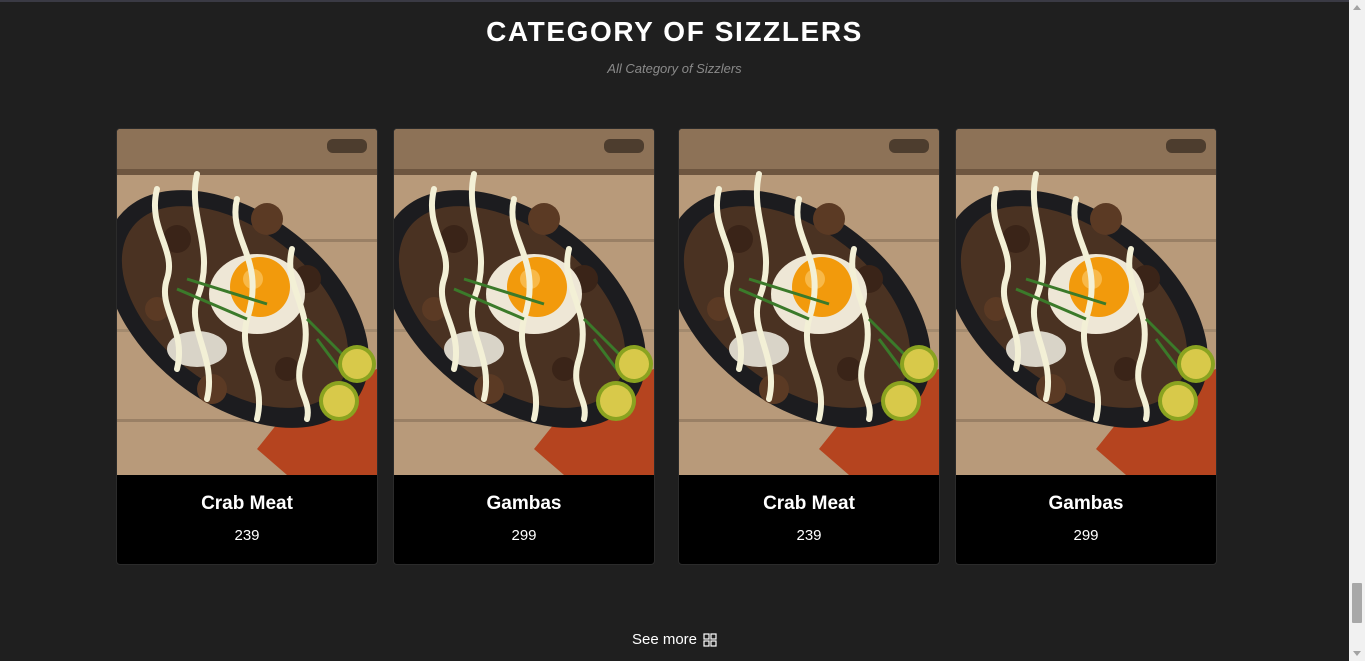 The height and width of the screenshot is (661, 1365). I want to click on see-more-link: See more, so click(674, 639).